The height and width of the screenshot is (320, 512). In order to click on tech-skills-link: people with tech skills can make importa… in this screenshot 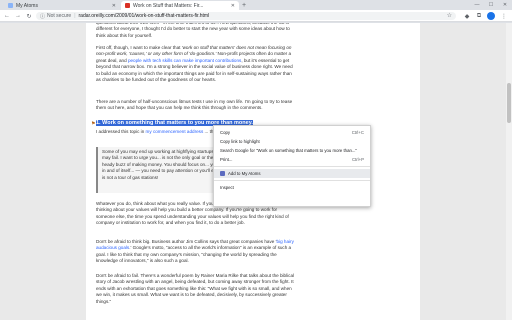, I will do `click(184, 60)`.